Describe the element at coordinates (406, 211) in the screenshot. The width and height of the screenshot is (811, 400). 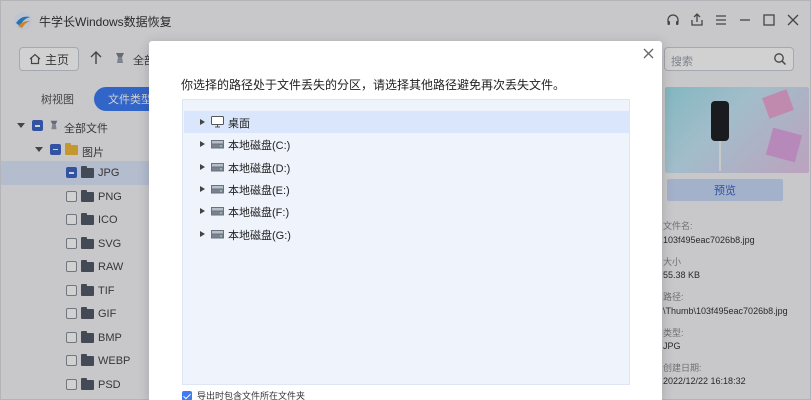
I see `location-drive: 本地磁盘(F:)` at that location.